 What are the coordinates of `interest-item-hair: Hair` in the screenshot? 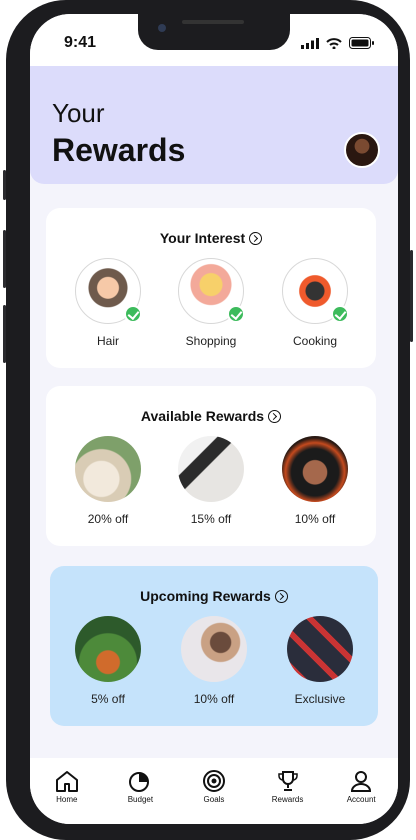 It's located at (108, 303).